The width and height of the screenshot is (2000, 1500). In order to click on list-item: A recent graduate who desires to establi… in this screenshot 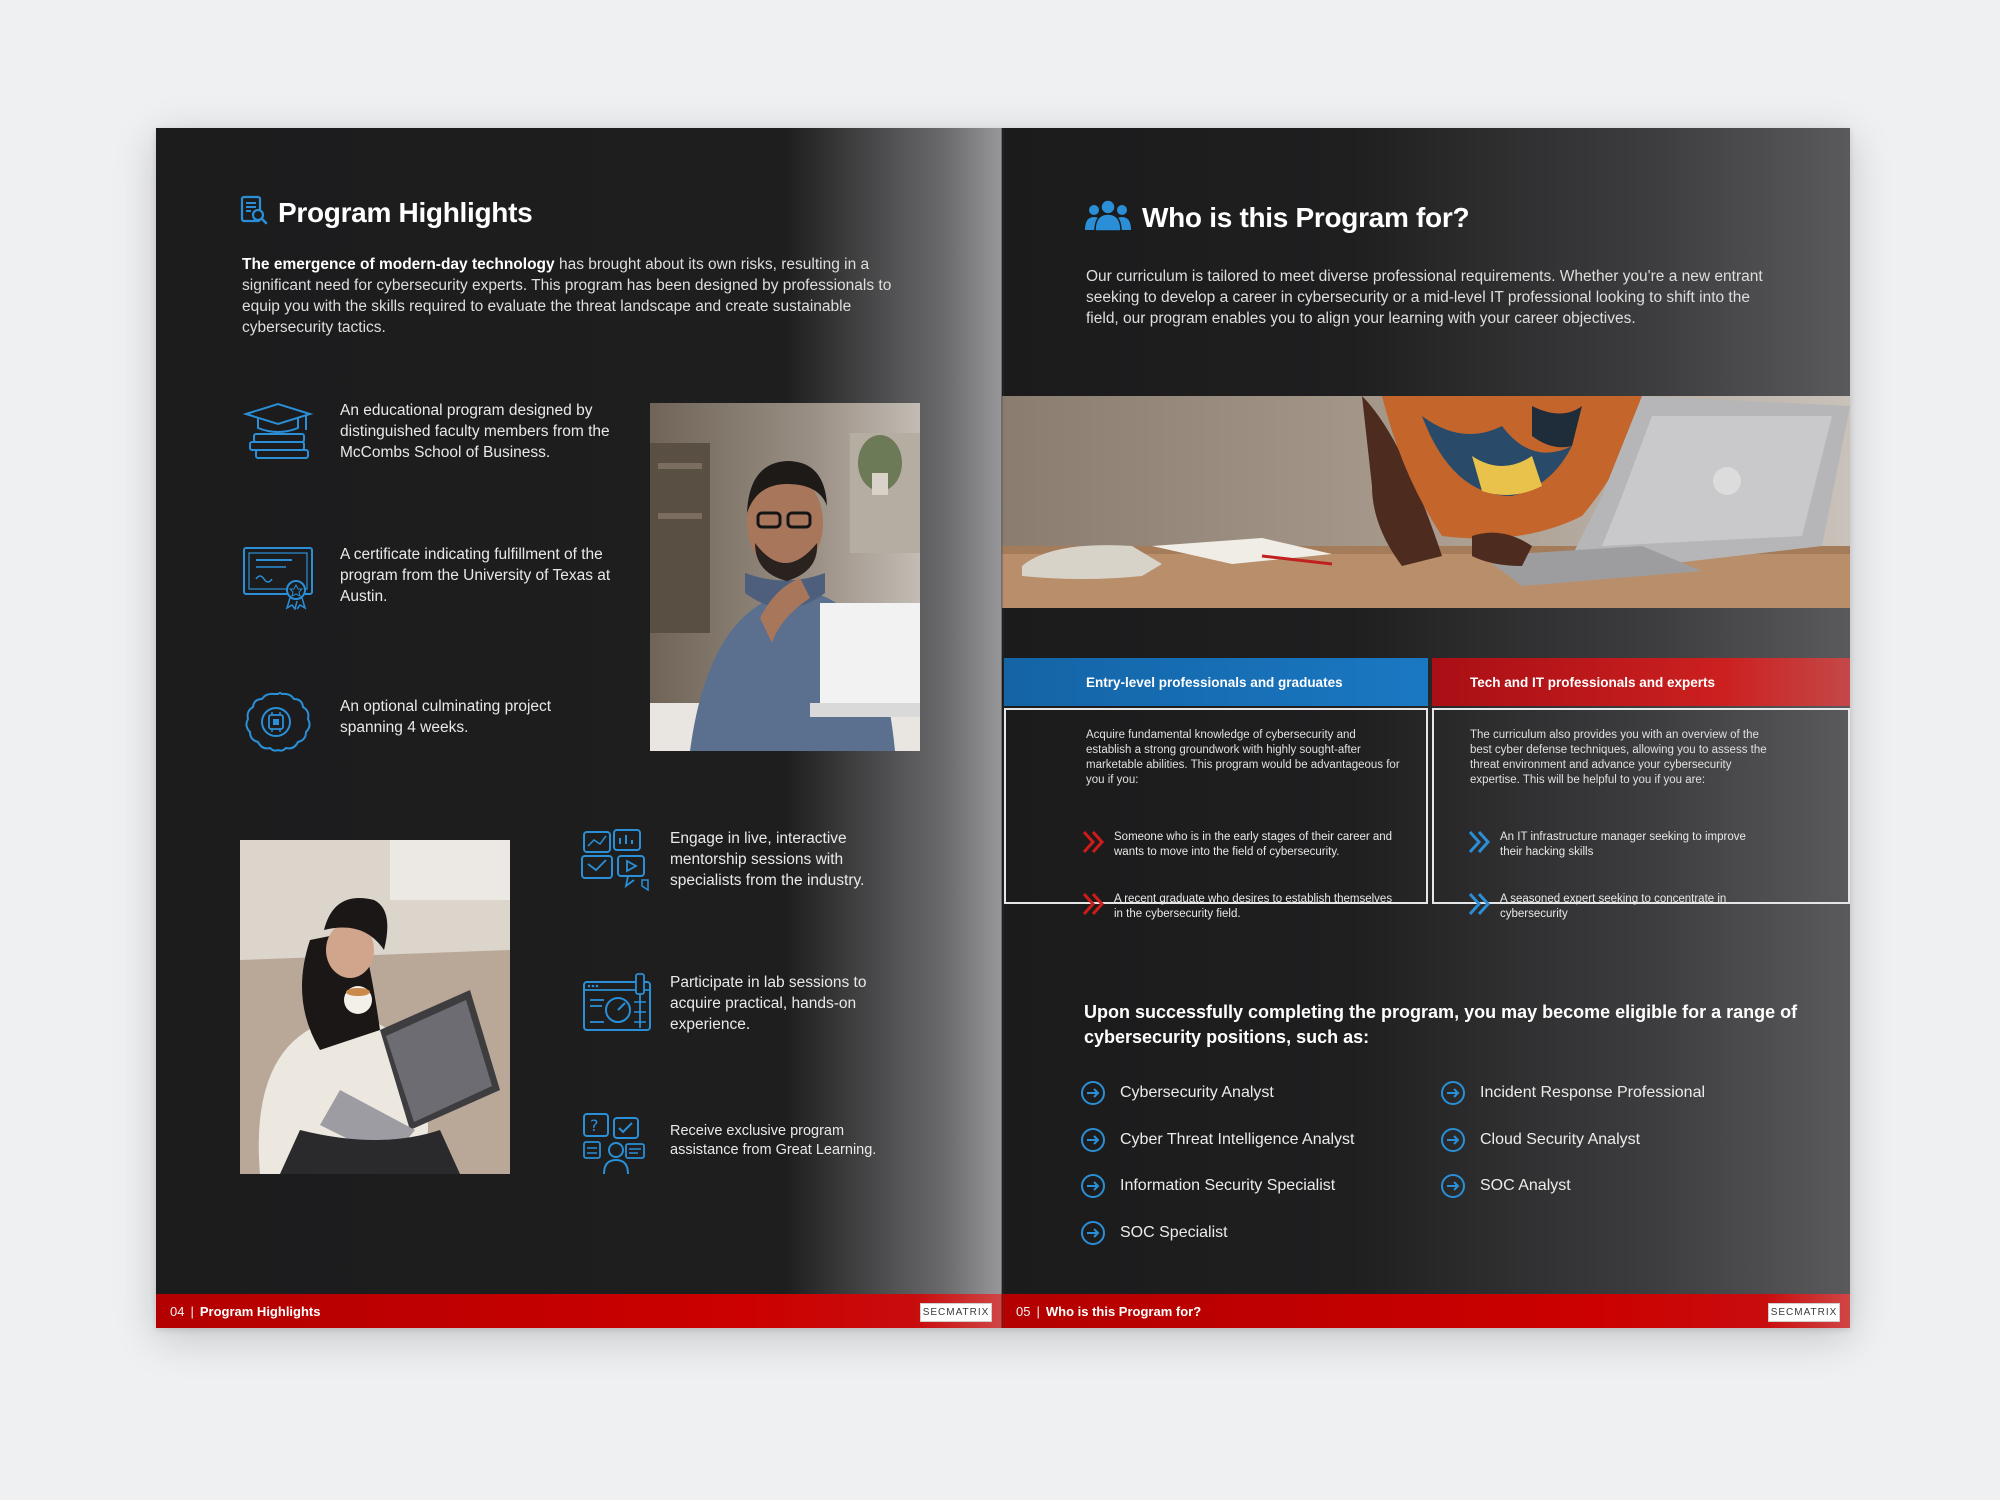, I will do `click(1247, 907)`.